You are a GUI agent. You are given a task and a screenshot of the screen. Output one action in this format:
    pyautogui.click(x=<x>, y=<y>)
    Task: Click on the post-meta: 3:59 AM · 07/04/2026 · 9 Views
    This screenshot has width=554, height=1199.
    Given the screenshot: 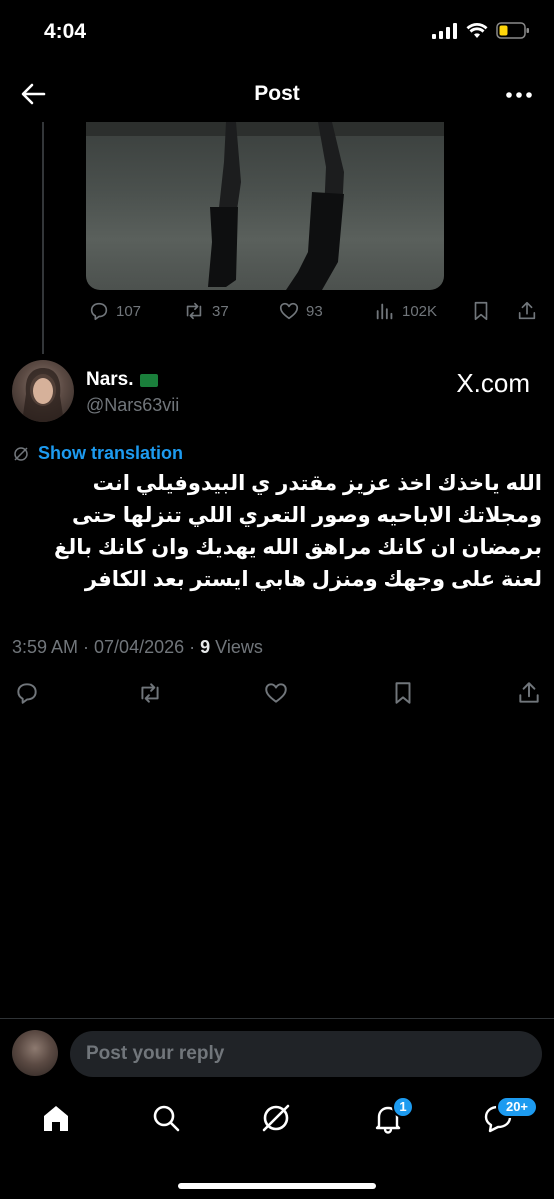 What is the action you would take?
    pyautogui.click(x=137, y=647)
    